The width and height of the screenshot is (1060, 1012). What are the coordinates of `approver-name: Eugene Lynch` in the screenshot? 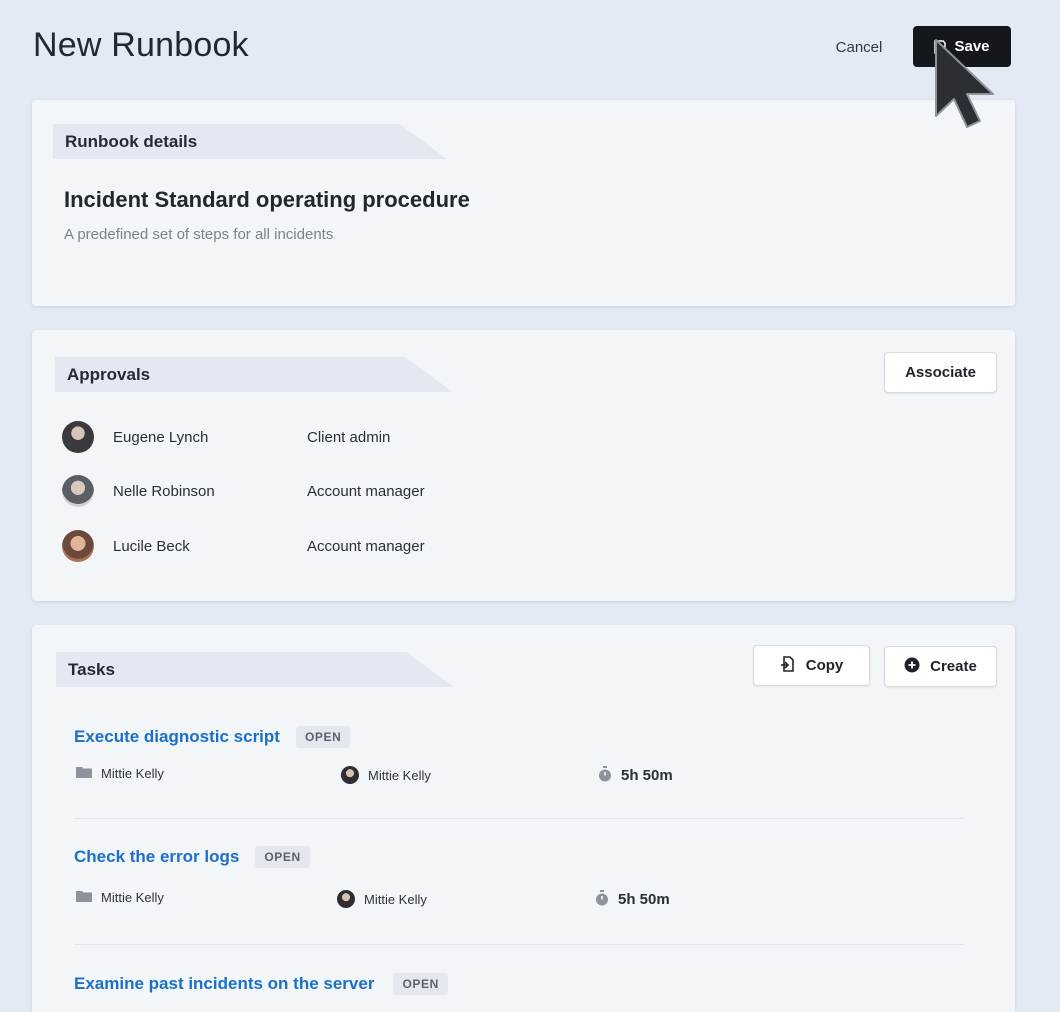 It's located at (161, 437).